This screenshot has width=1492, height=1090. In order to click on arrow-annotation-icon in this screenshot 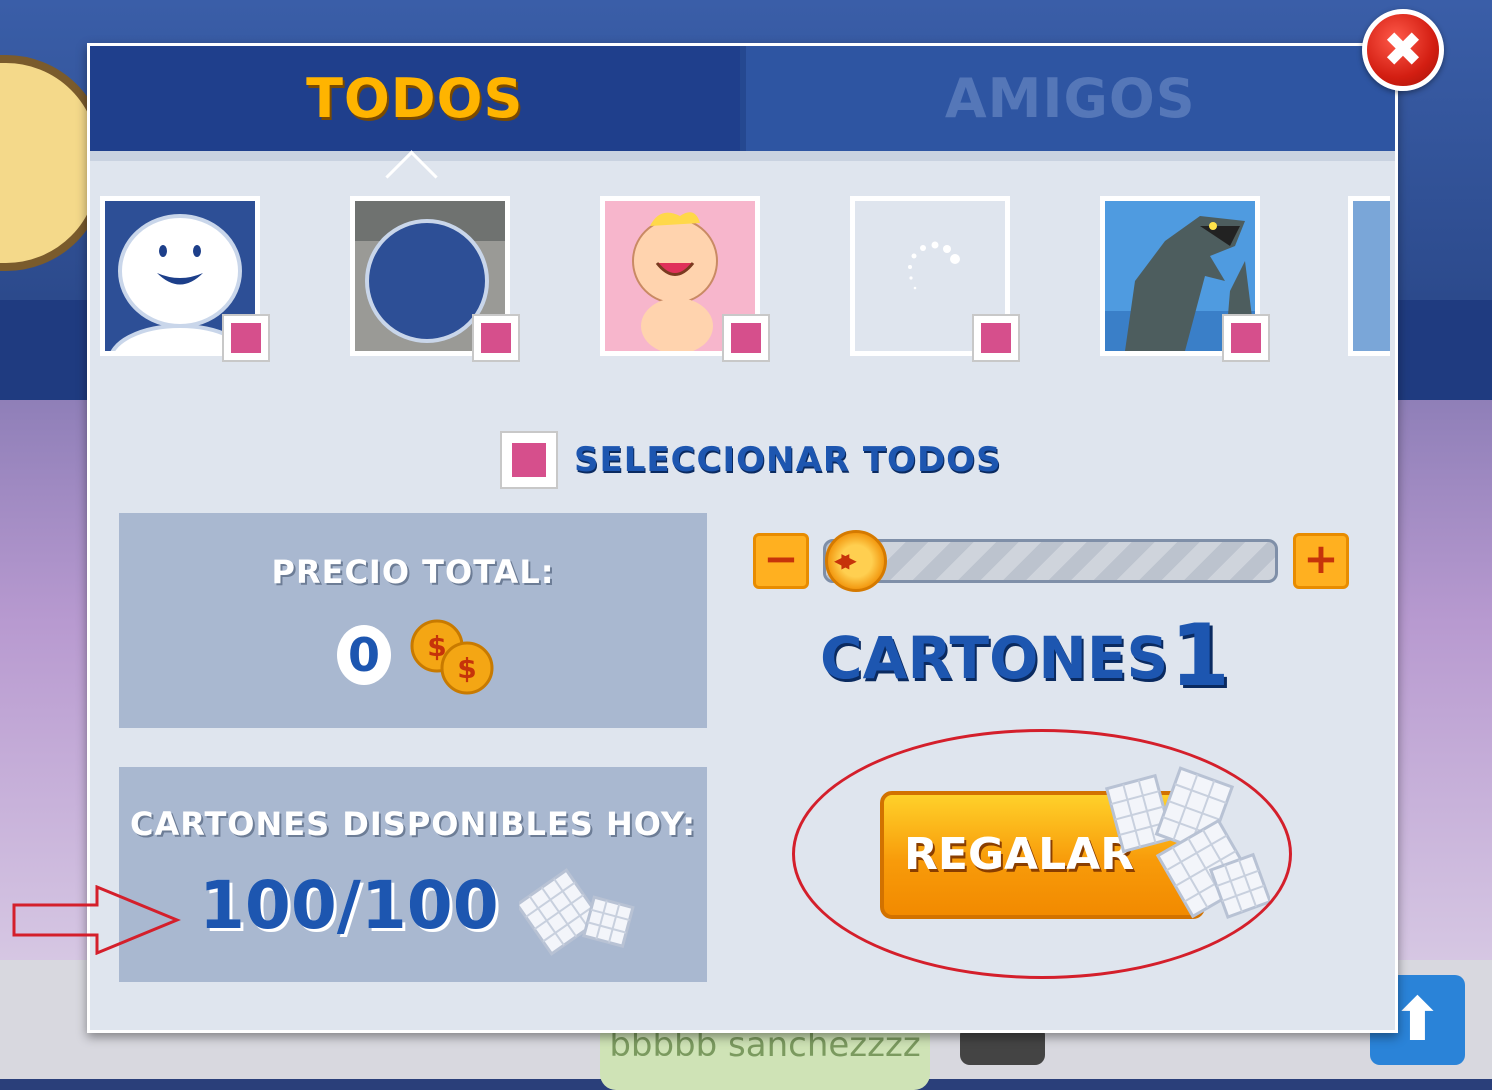, I will do `click(96, 920)`.